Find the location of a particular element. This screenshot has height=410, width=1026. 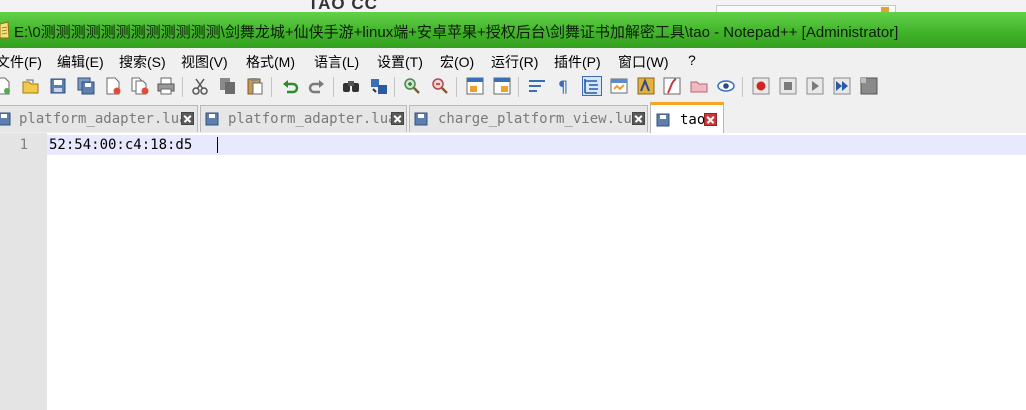

close-all-icon is located at coordinates (140, 86).